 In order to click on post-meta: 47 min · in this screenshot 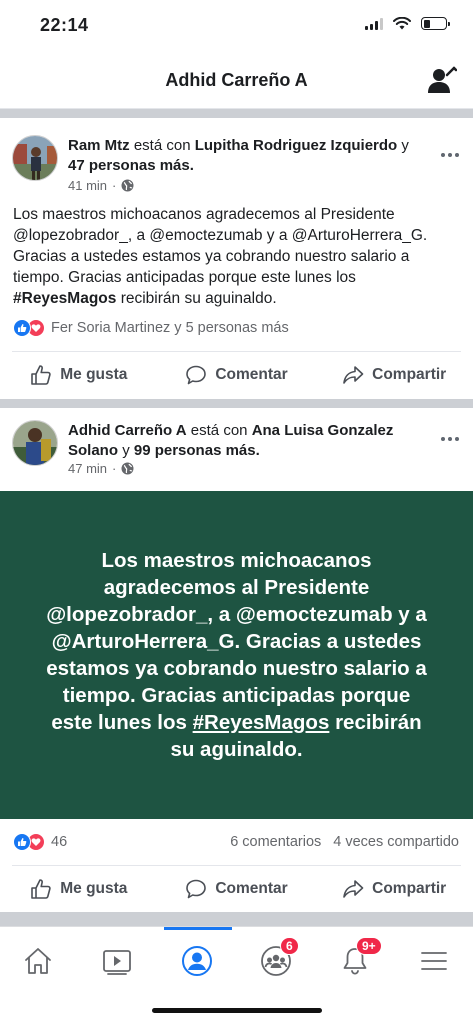, I will do `click(101, 468)`.